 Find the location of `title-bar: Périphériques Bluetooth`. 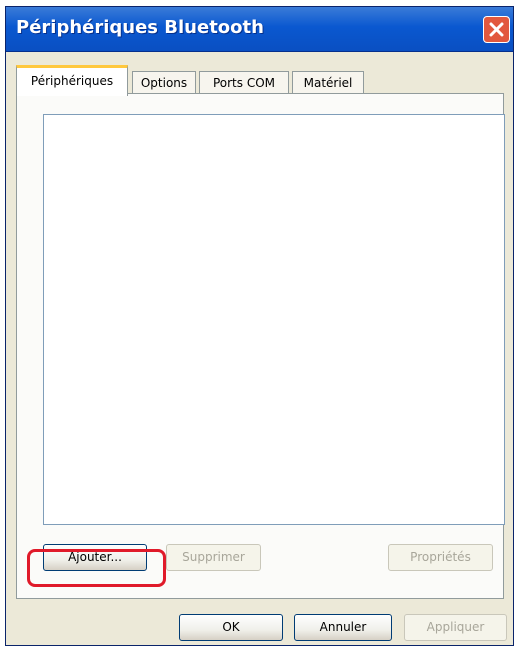

title-bar: Périphériques Bluetooth is located at coordinates (259, 29).